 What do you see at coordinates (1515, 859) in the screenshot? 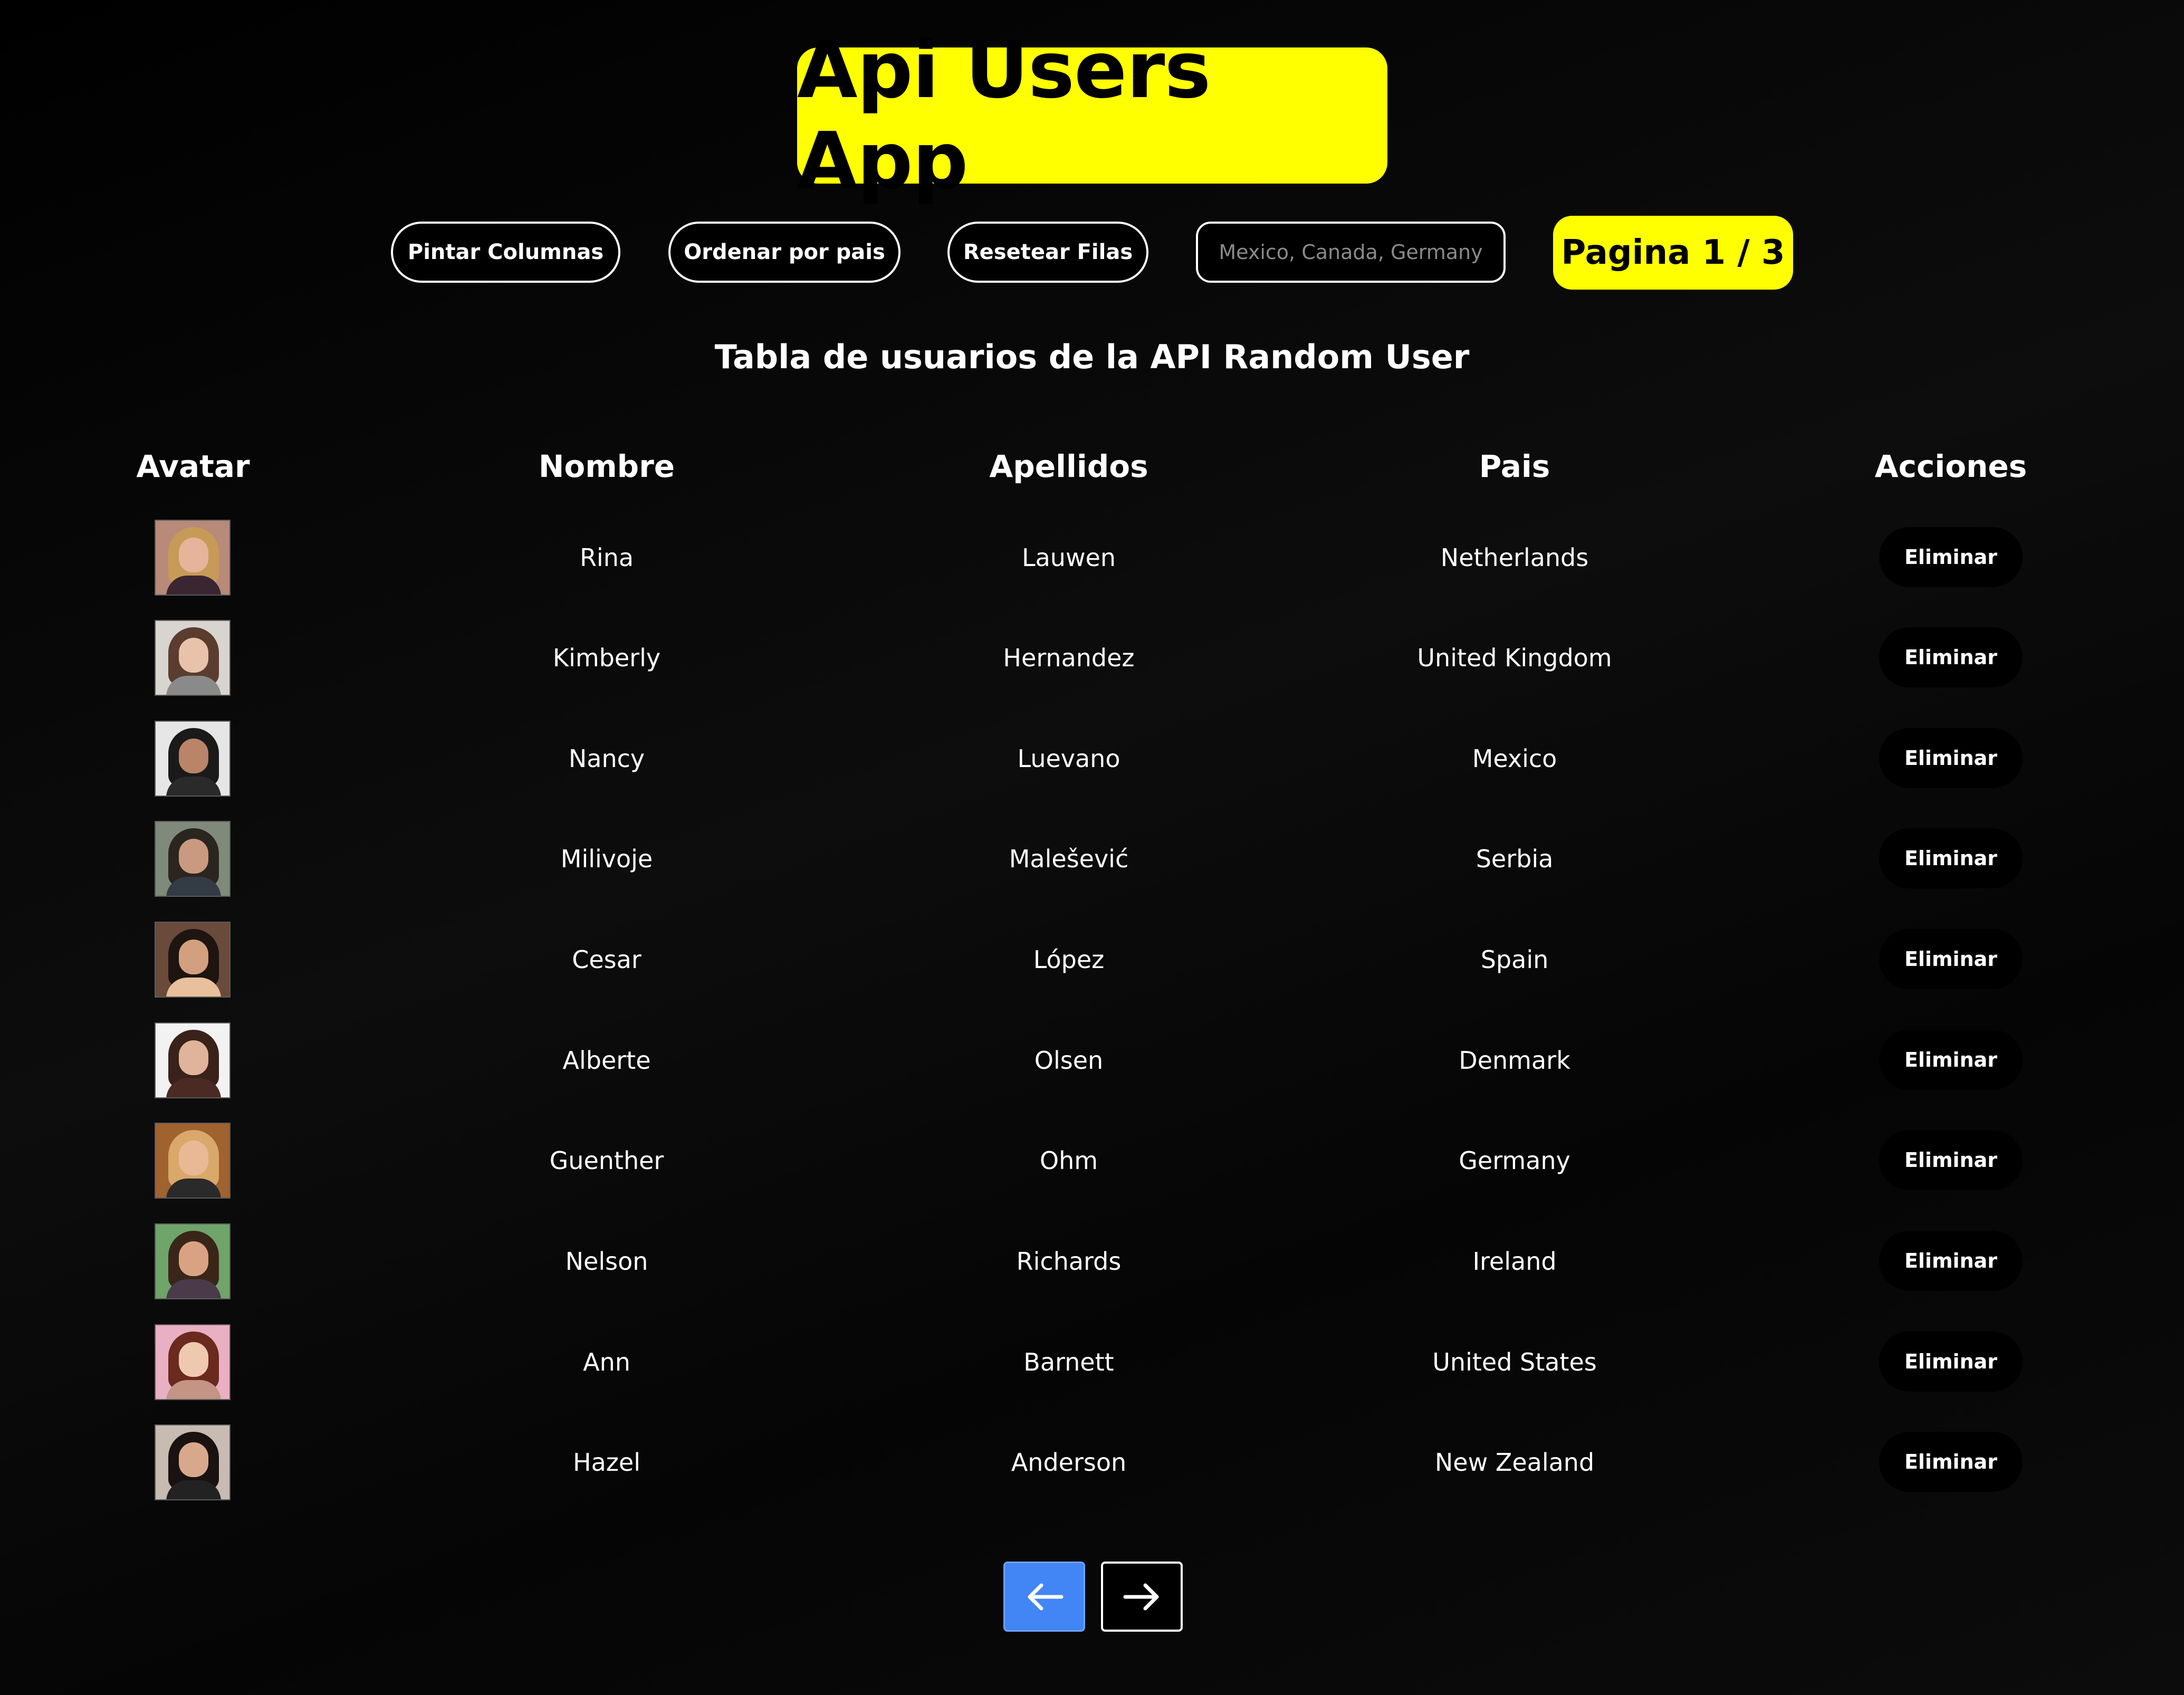
I see `cell-country: Serbia` at bounding box center [1515, 859].